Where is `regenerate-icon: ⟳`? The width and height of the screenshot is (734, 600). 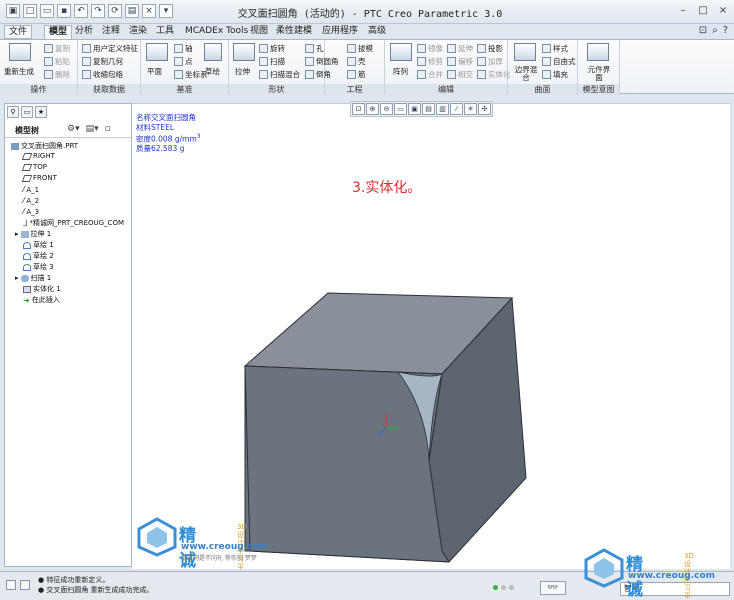
regenerate-icon: ⟳ is located at coordinates (115, 11).